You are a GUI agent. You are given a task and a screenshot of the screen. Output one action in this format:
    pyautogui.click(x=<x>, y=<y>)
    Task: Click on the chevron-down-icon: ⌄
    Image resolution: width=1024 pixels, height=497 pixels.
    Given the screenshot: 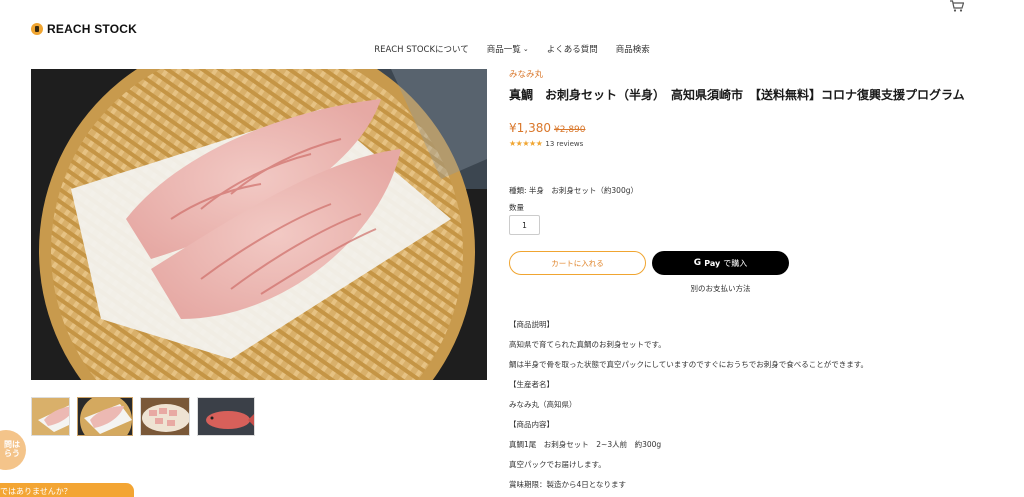 What is the action you would take?
    pyautogui.click(x=525, y=49)
    